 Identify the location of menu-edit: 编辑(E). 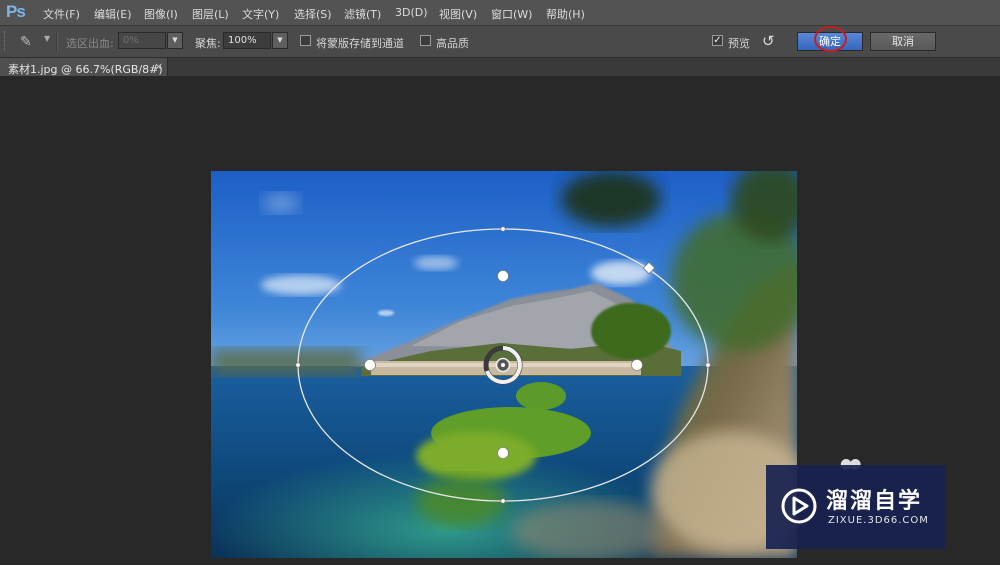
(113, 14).